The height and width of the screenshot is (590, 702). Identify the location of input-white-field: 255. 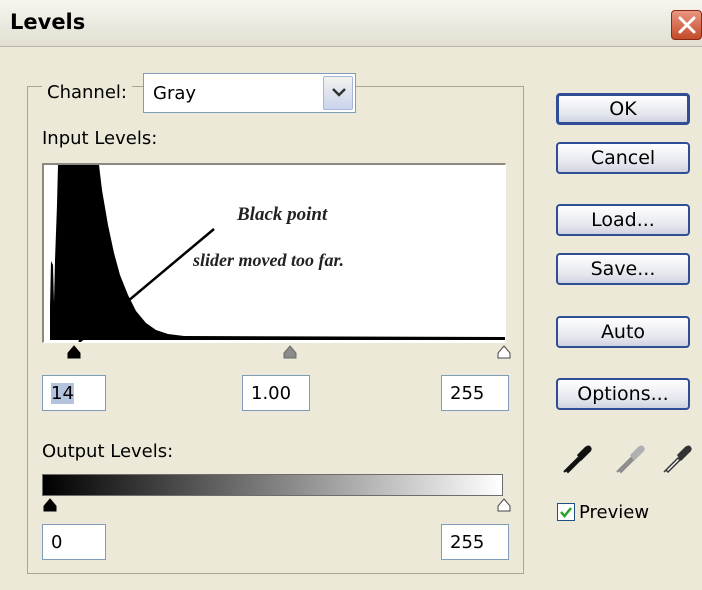
(475, 393).